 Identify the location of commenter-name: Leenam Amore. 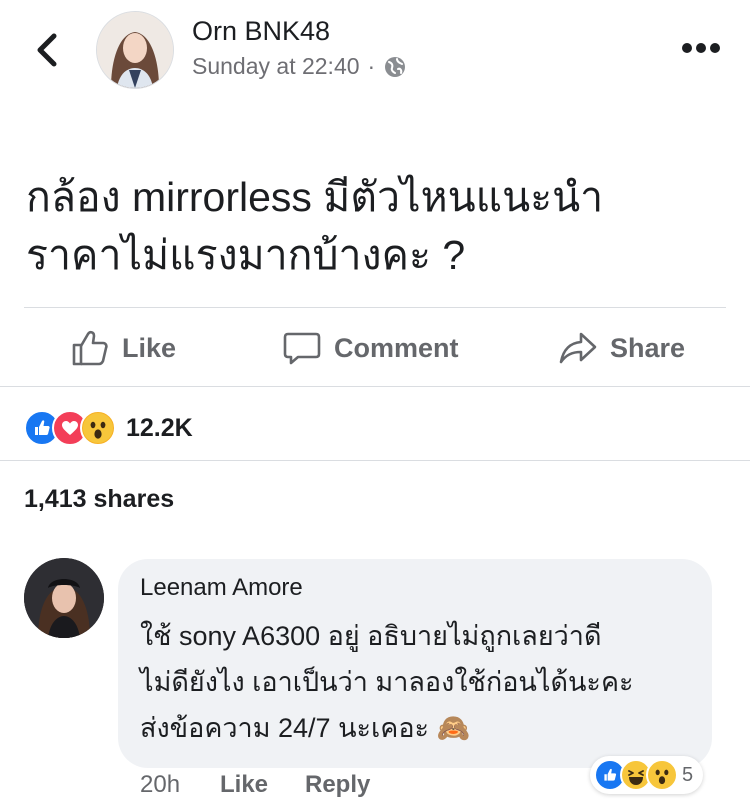
(221, 588).